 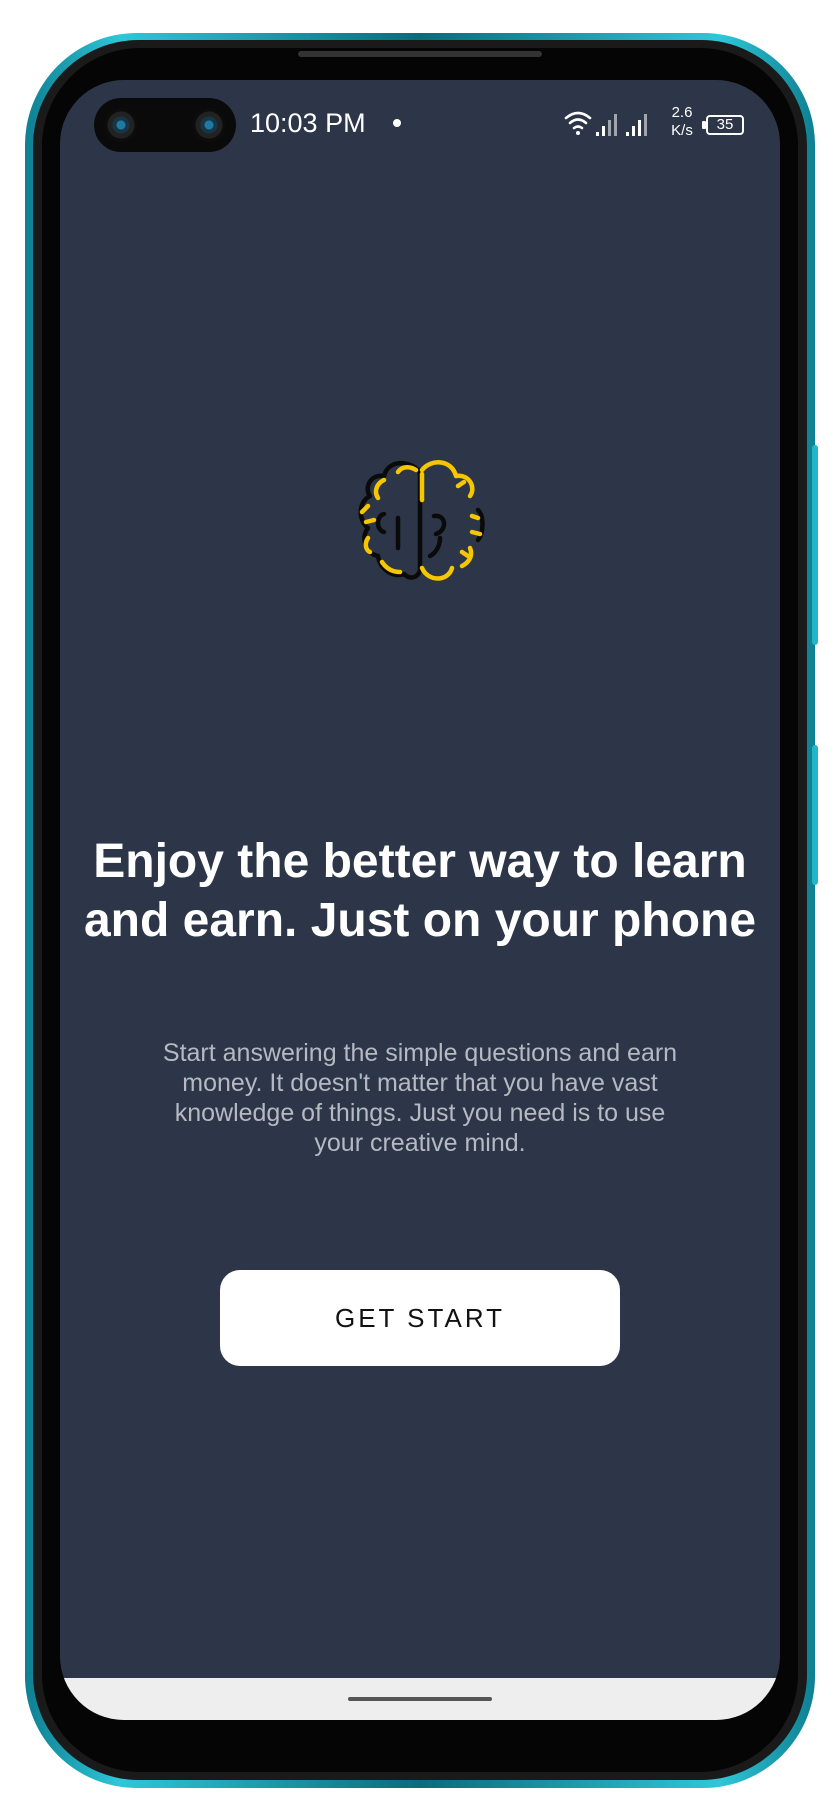 I want to click on navigation-bar, so click(x=420, y=1699).